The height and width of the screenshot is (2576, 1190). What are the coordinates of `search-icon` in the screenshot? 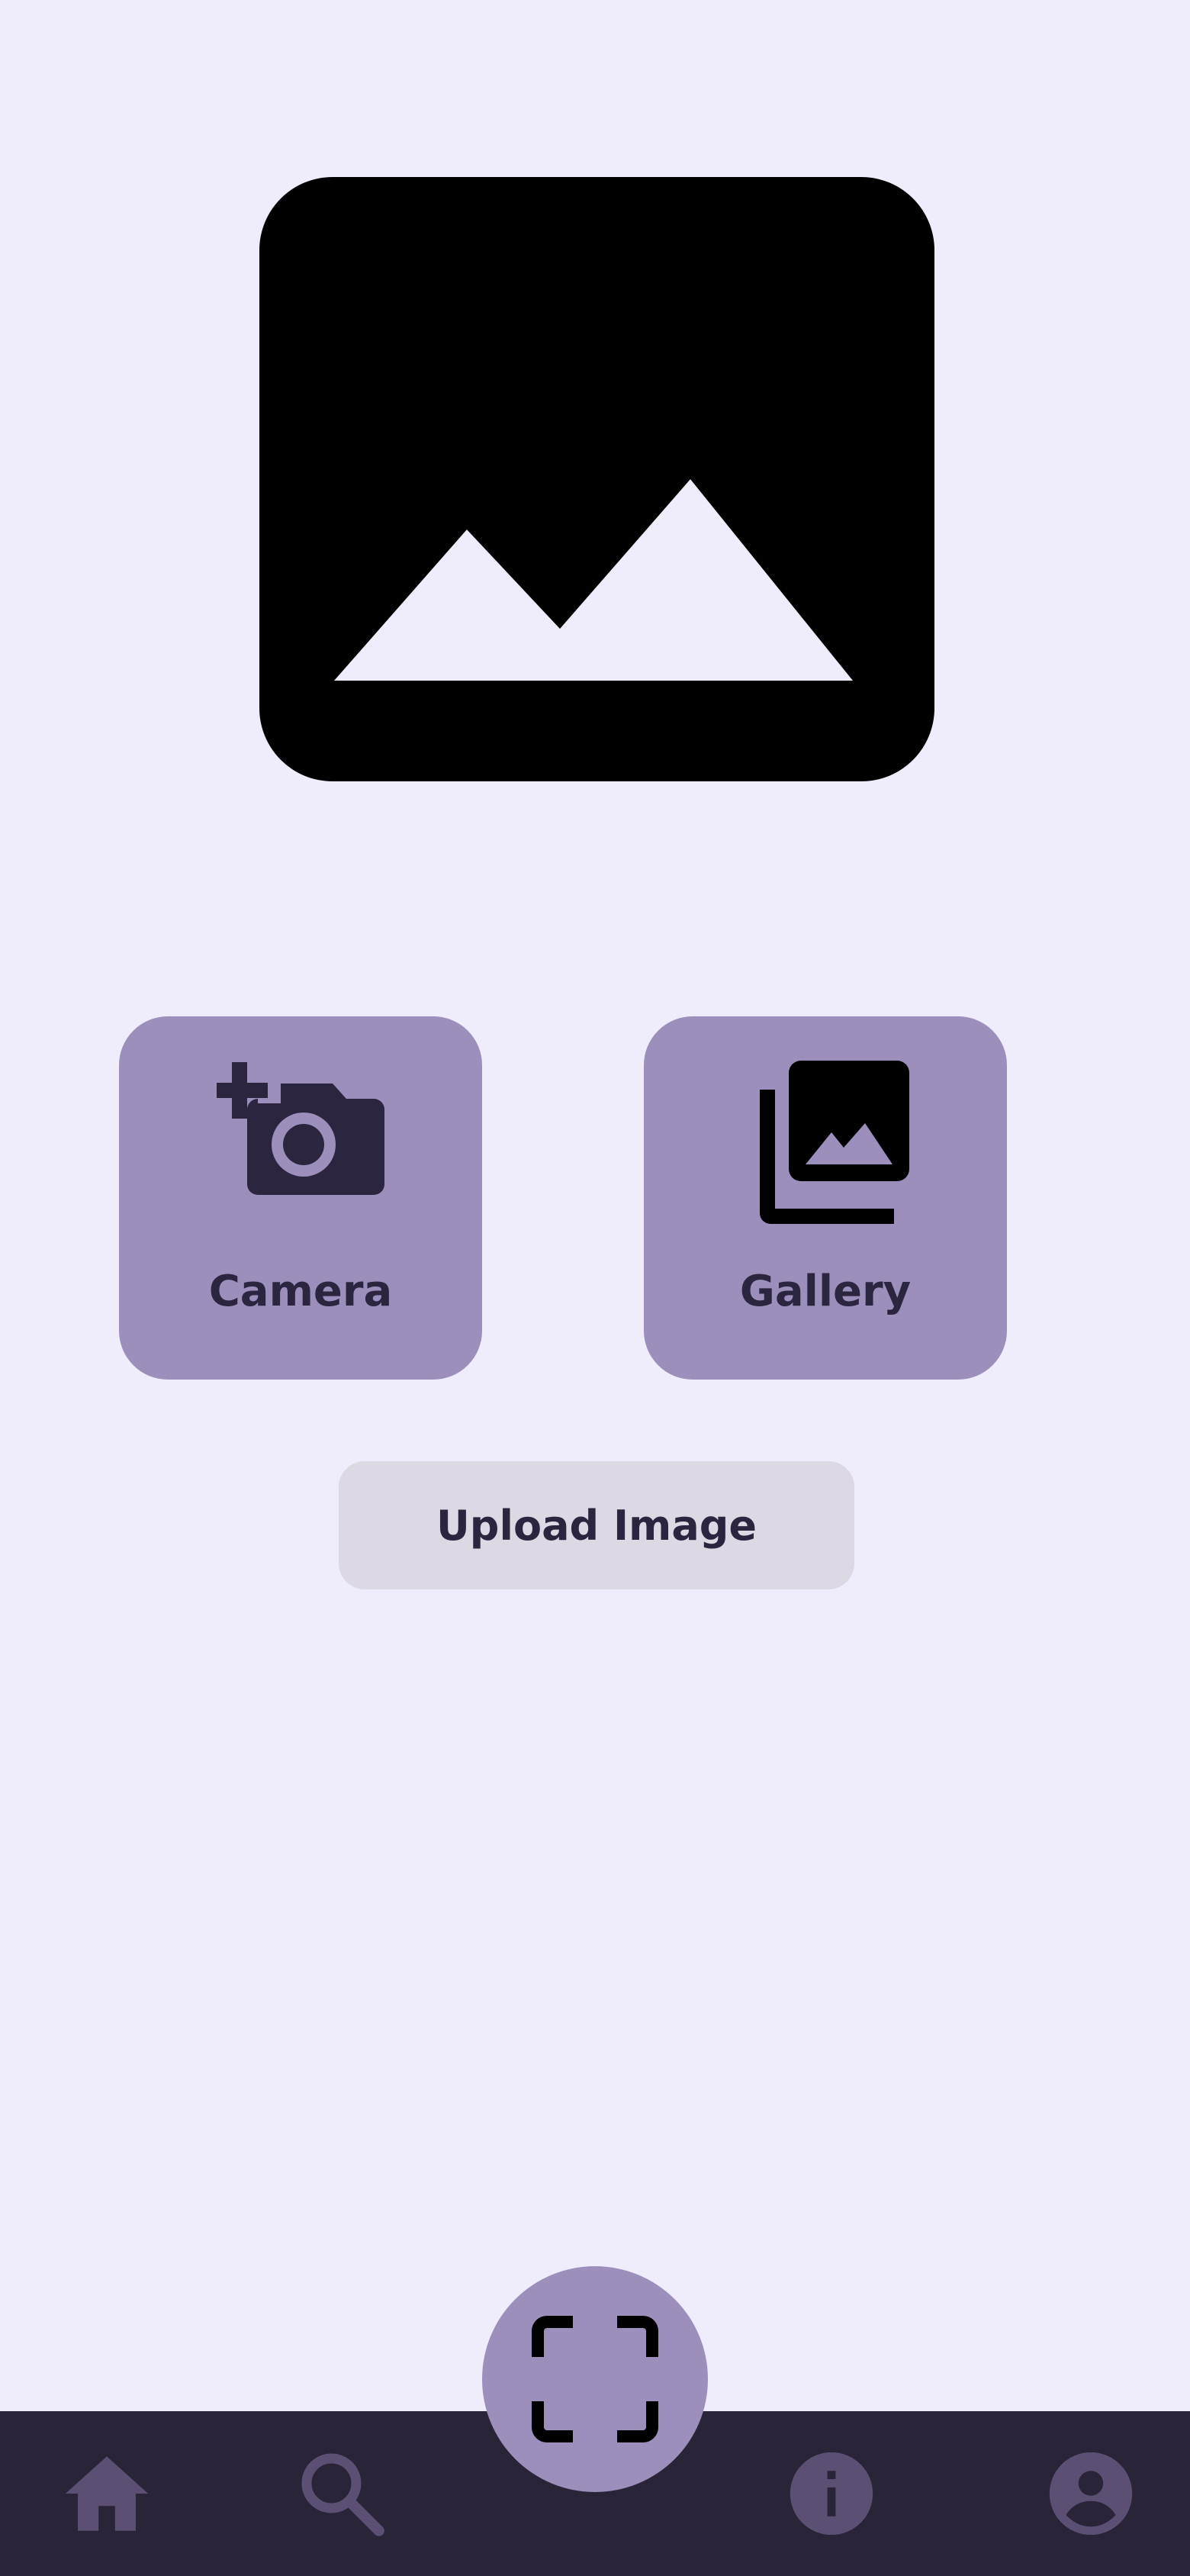 It's located at (342, 2494).